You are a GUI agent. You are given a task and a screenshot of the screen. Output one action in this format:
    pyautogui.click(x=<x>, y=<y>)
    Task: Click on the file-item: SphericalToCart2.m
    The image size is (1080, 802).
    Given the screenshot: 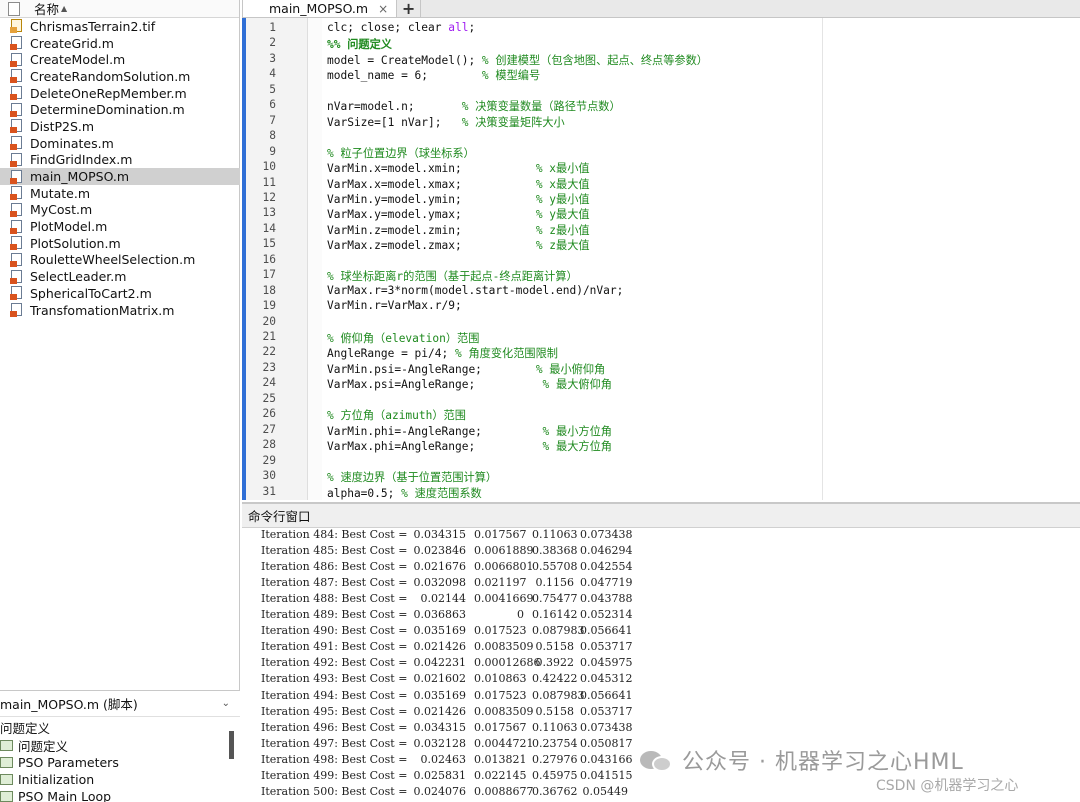 What is the action you would take?
    pyautogui.click(x=120, y=293)
    